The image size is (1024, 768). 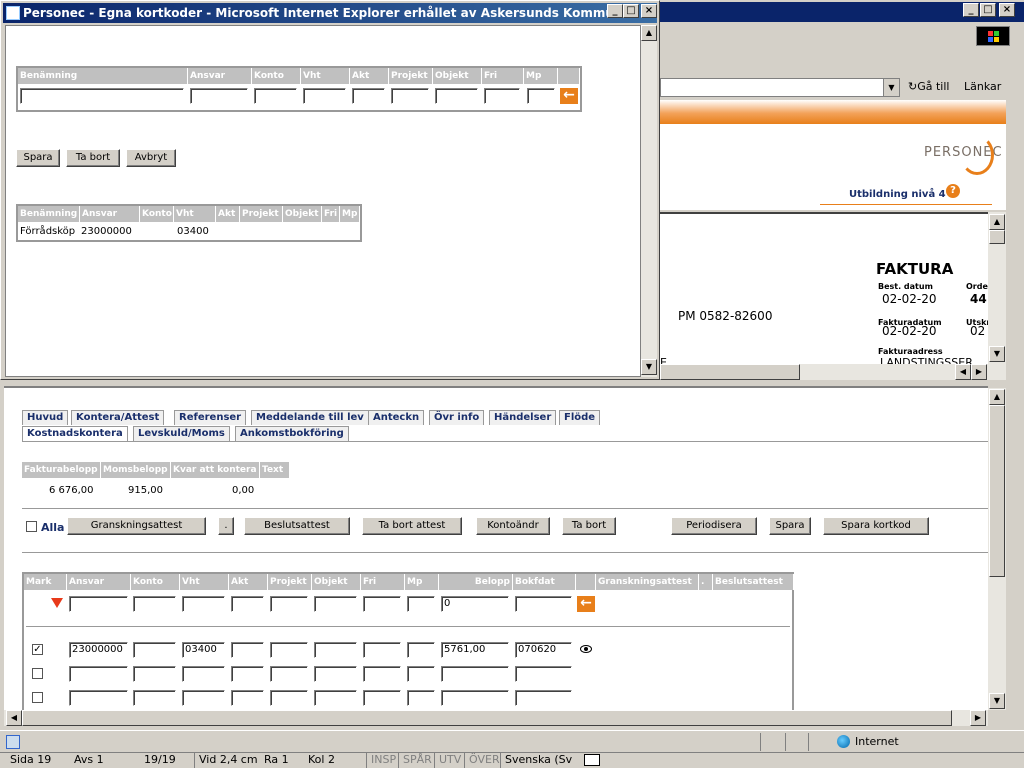 I want to click on list-row-vht: 03400, so click(x=193, y=231).